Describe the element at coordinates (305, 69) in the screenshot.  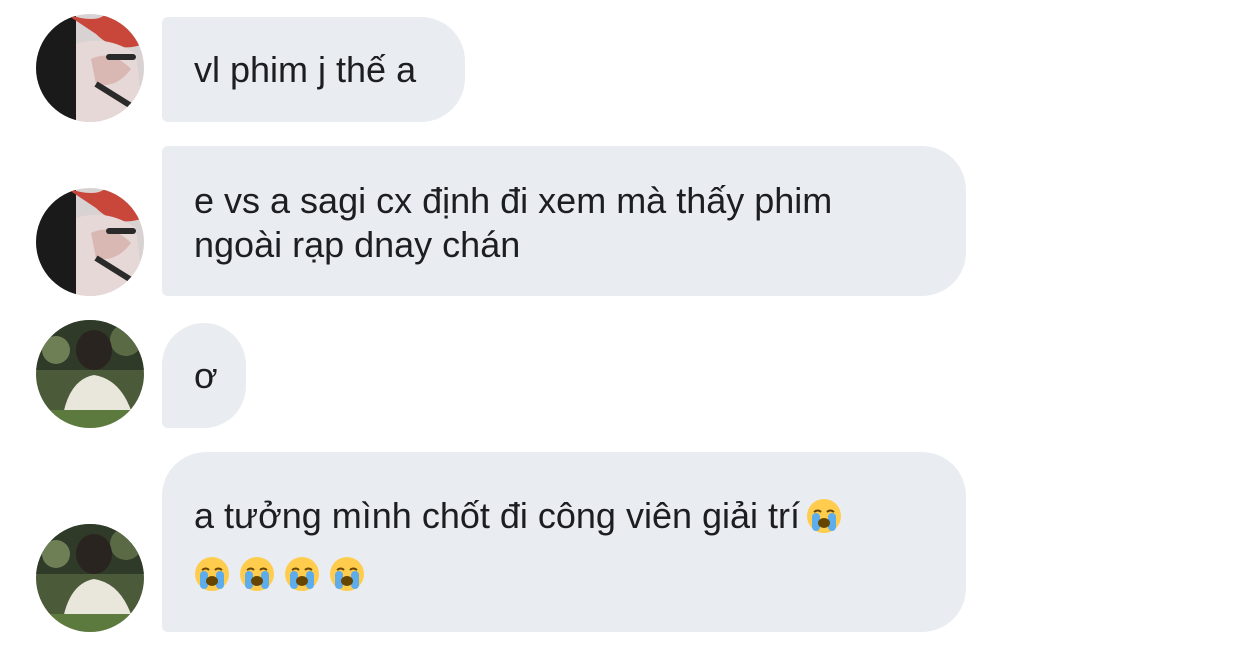
I see `message-text: vl phim j thế a` at that location.